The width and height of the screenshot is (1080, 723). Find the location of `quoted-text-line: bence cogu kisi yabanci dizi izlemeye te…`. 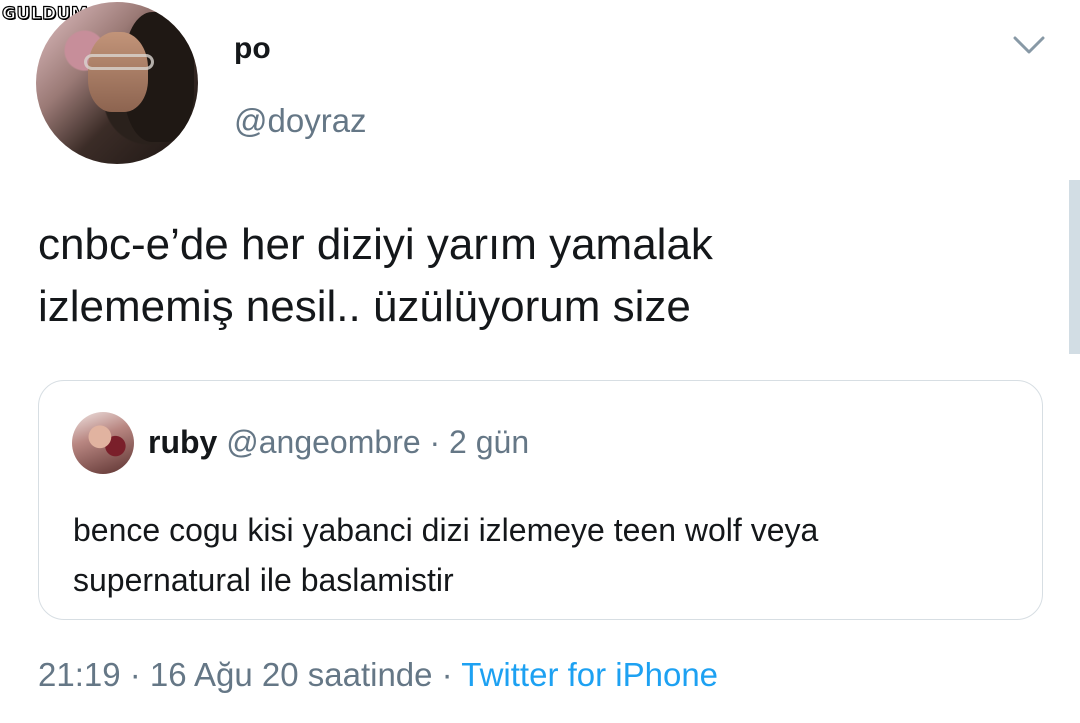

quoted-text-line: bence cogu kisi yabanci dizi izlemeye te… is located at coordinates (446, 530).